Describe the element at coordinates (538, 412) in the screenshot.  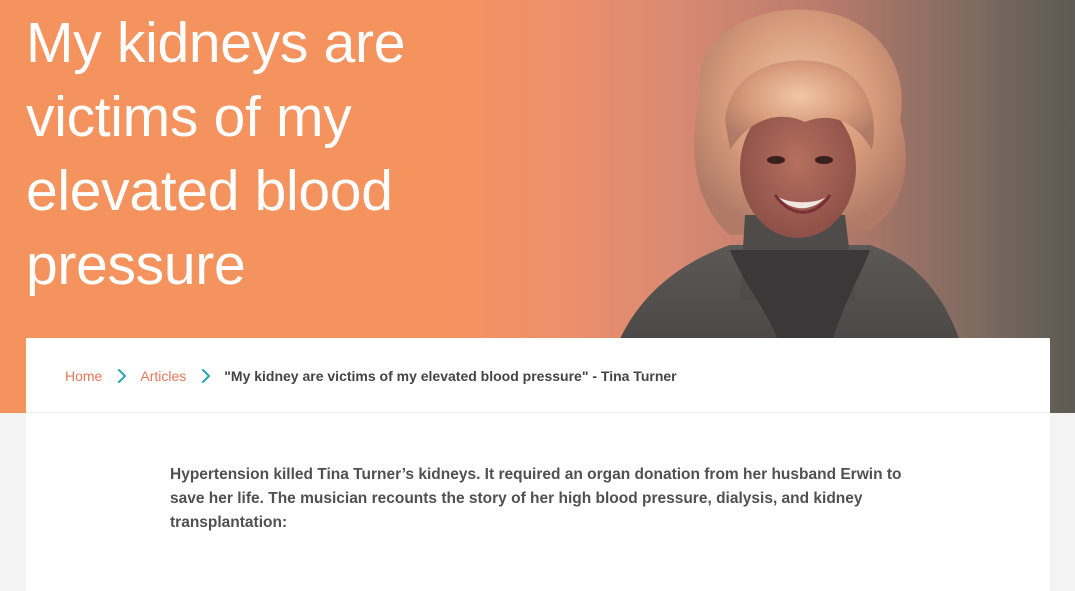
I see `breadcrumb-divider` at that location.